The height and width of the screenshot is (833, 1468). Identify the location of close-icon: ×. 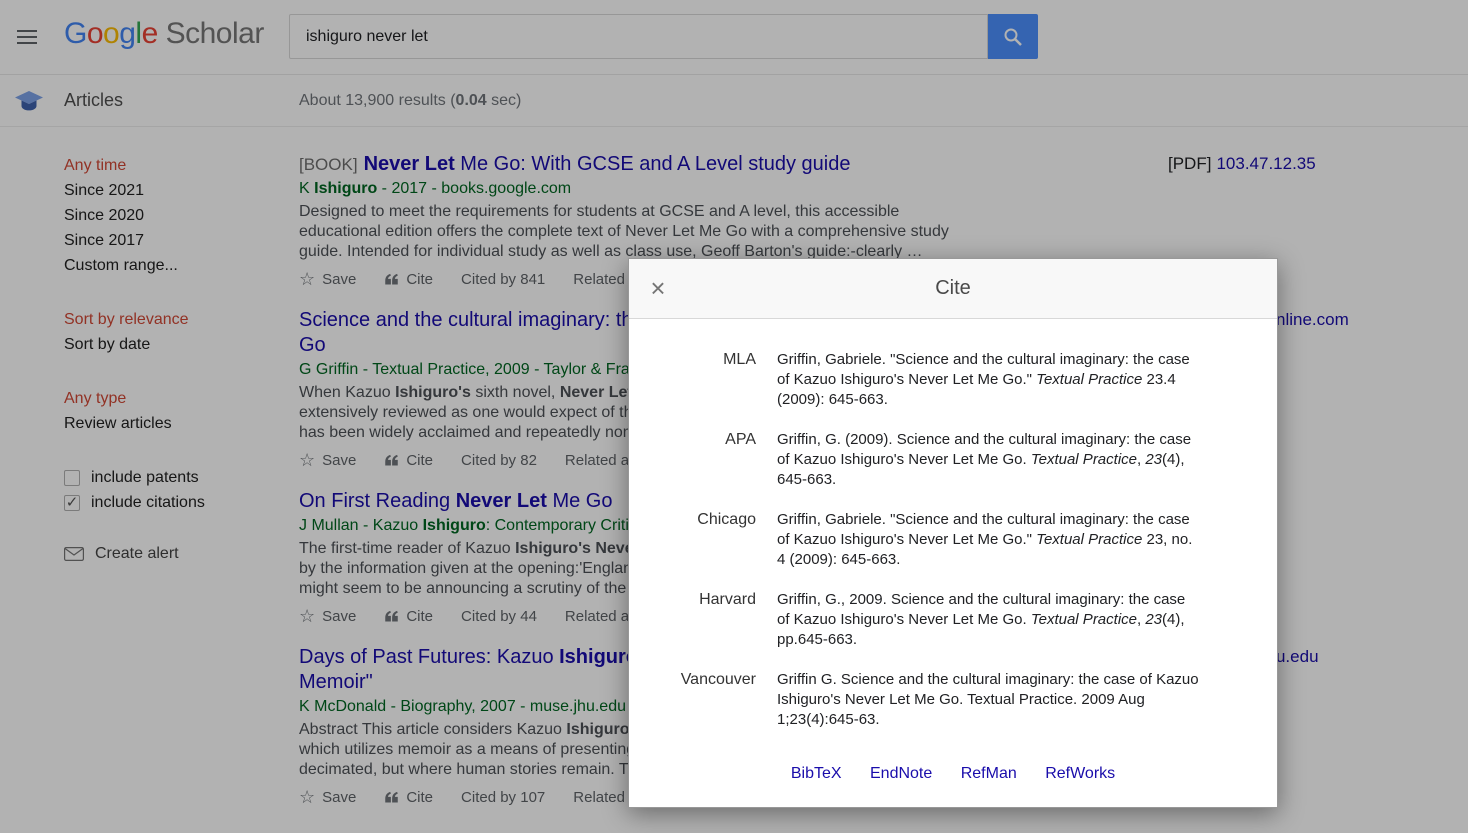
(658, 289).